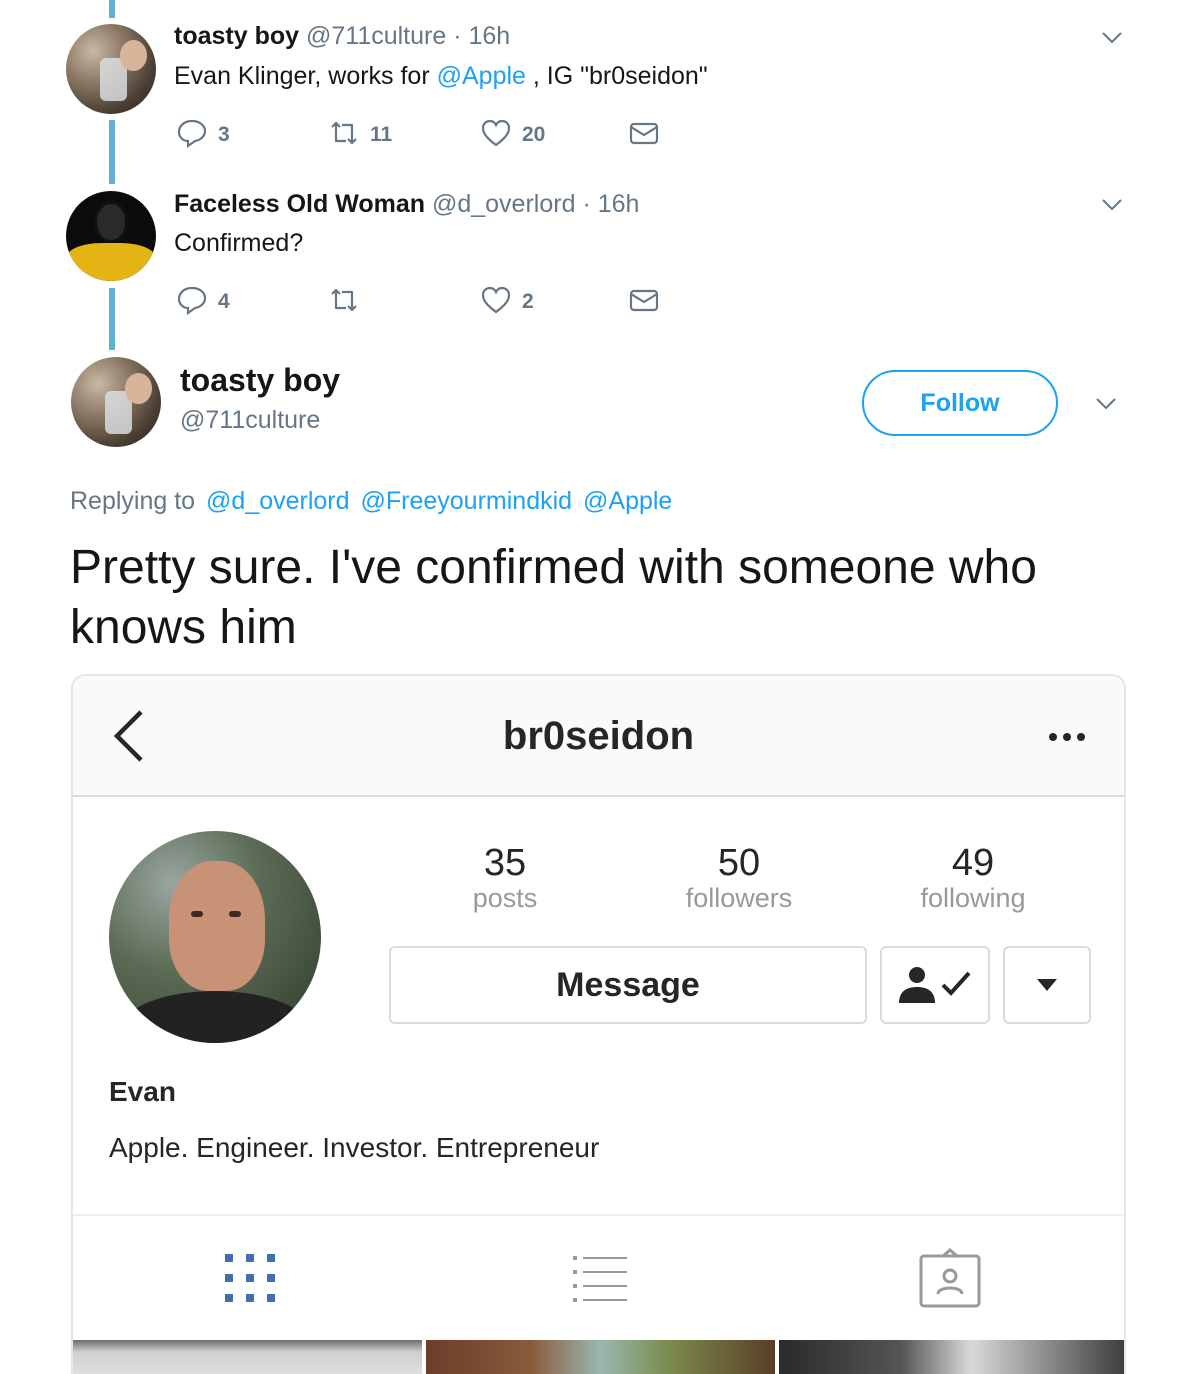 Image resolution: width=1194 pixels, height=1374 pixels. Describe the element at coordinates (960, 403) in the screenshot. I see `follow-button: Follow` at that location.